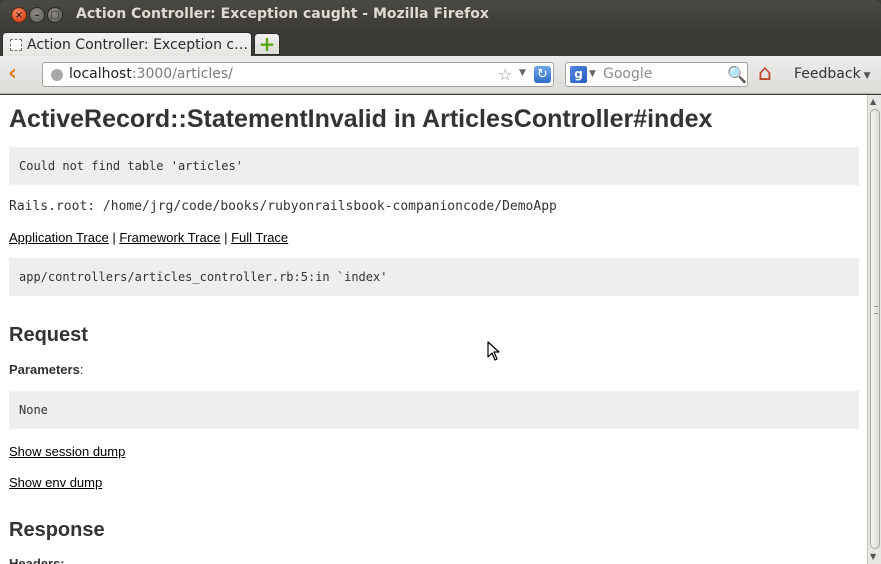 The image size is (881, 564). What do you see at coordinates (592, 74) in the screenshot?
I see `search-engine-dropdown-icon: ▼` at bounding box center [592, 74].